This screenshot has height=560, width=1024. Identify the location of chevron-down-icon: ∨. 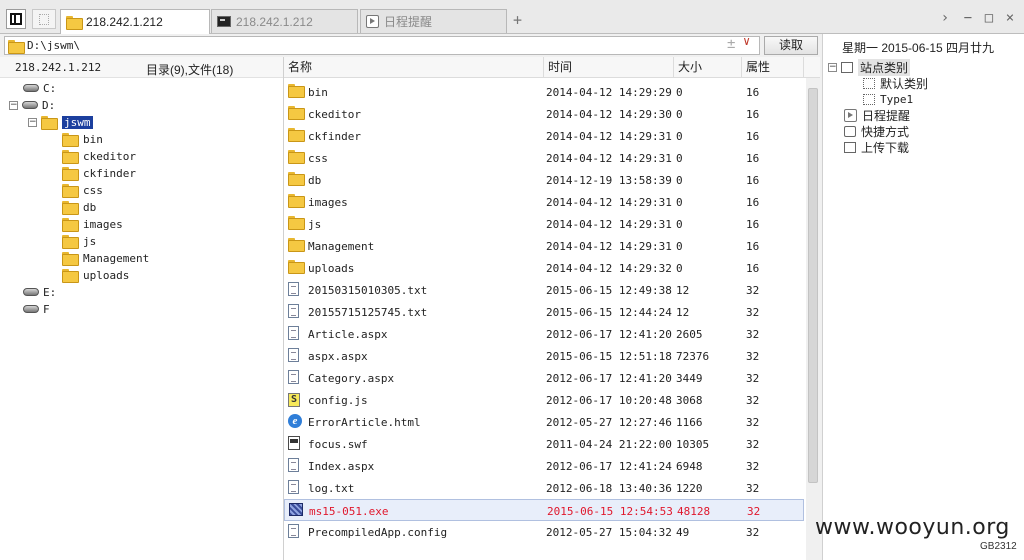
(746, 41).